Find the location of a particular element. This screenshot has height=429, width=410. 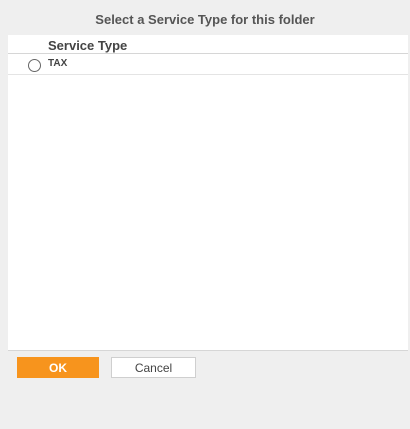

table-header: Service Type is located at coordinates (208, 44).